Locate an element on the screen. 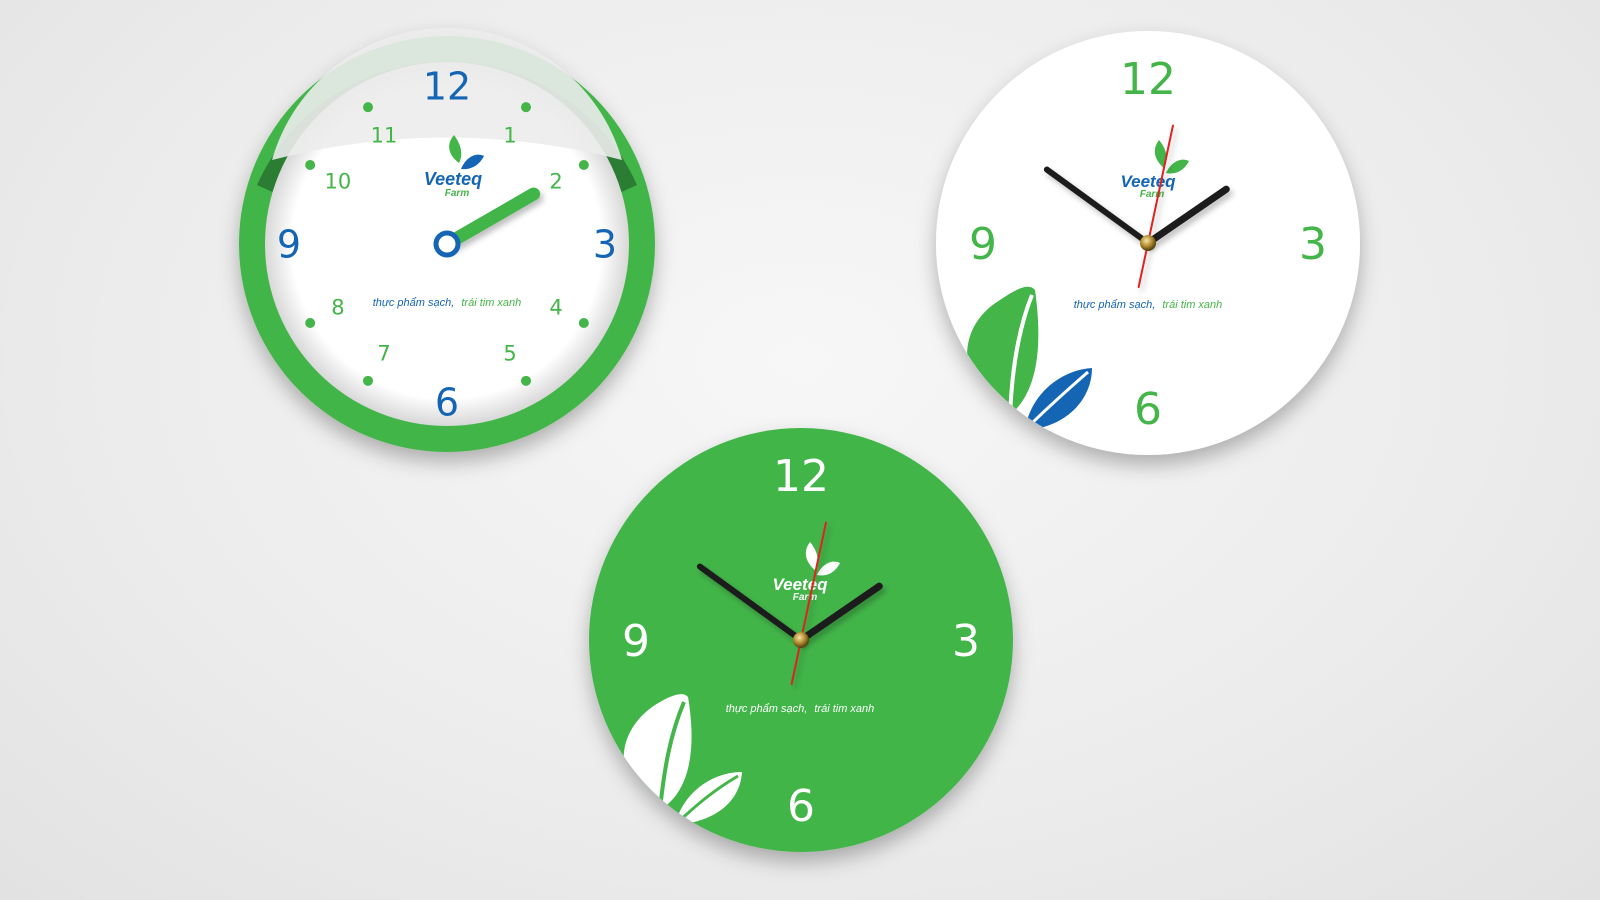 This screenshot has width=1600, height=900. brand-name: Veeteq is located at coordinates (453, 179).